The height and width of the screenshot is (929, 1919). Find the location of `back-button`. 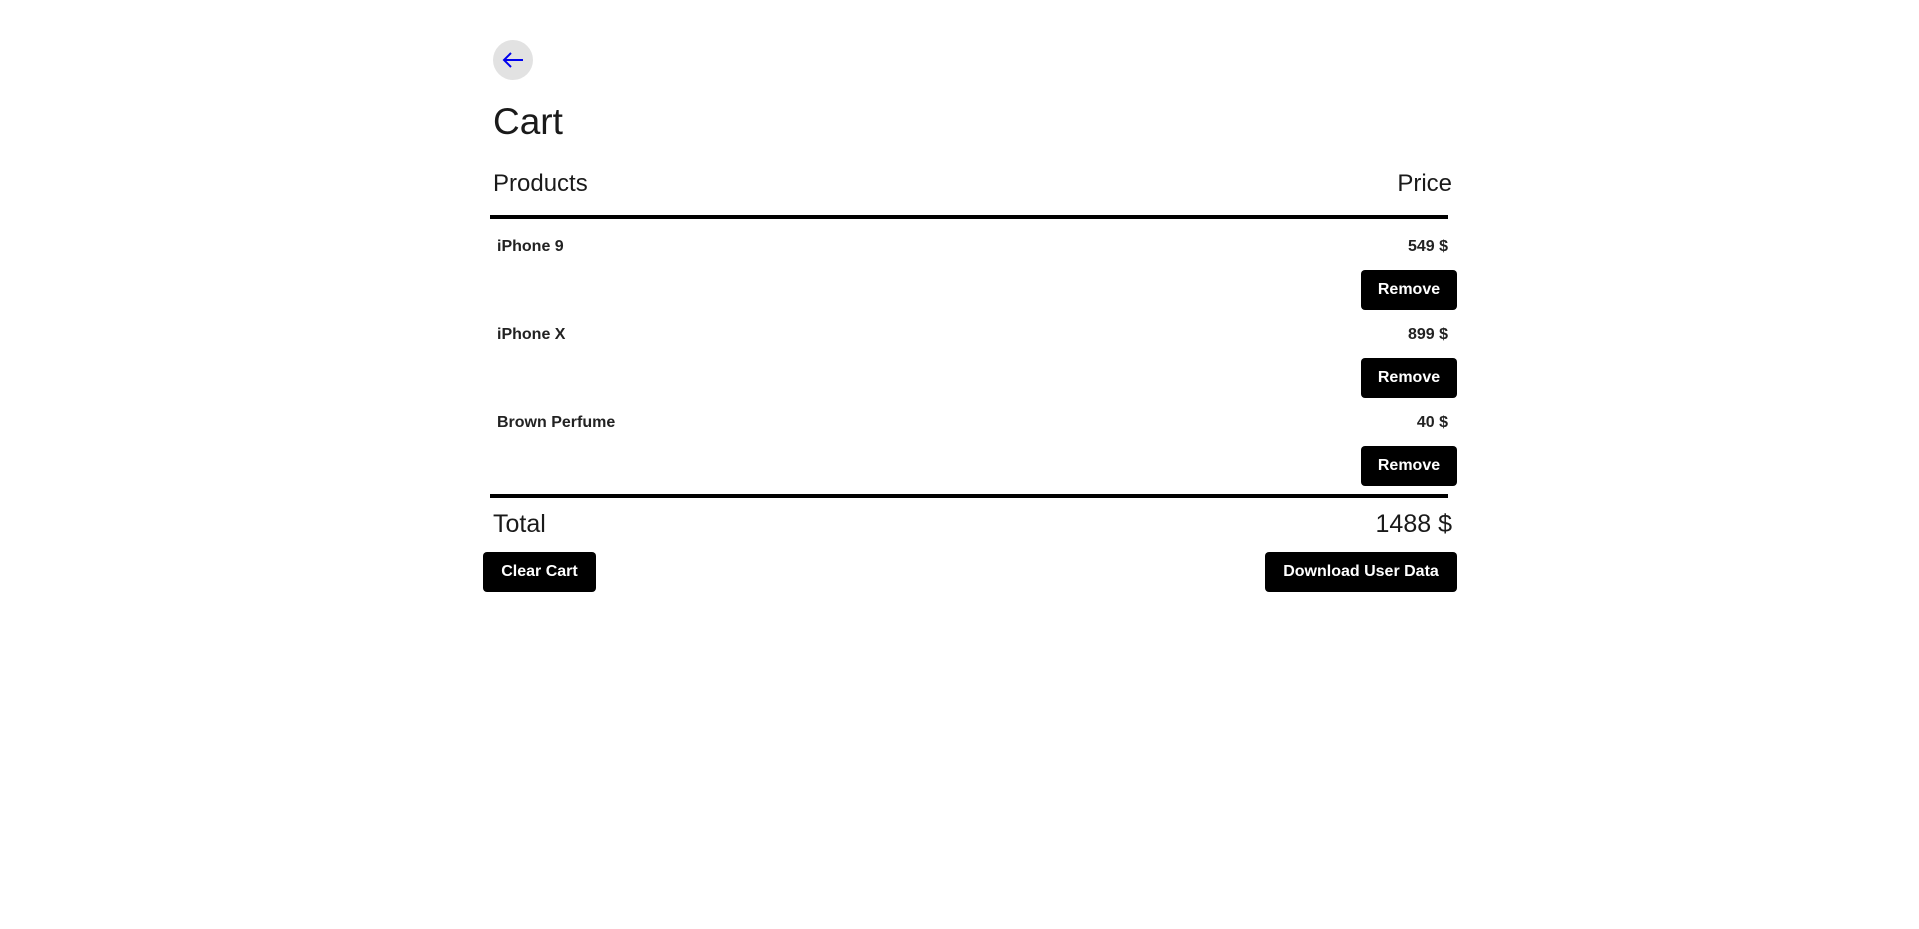

back-button is located at coordinates (513, 60).